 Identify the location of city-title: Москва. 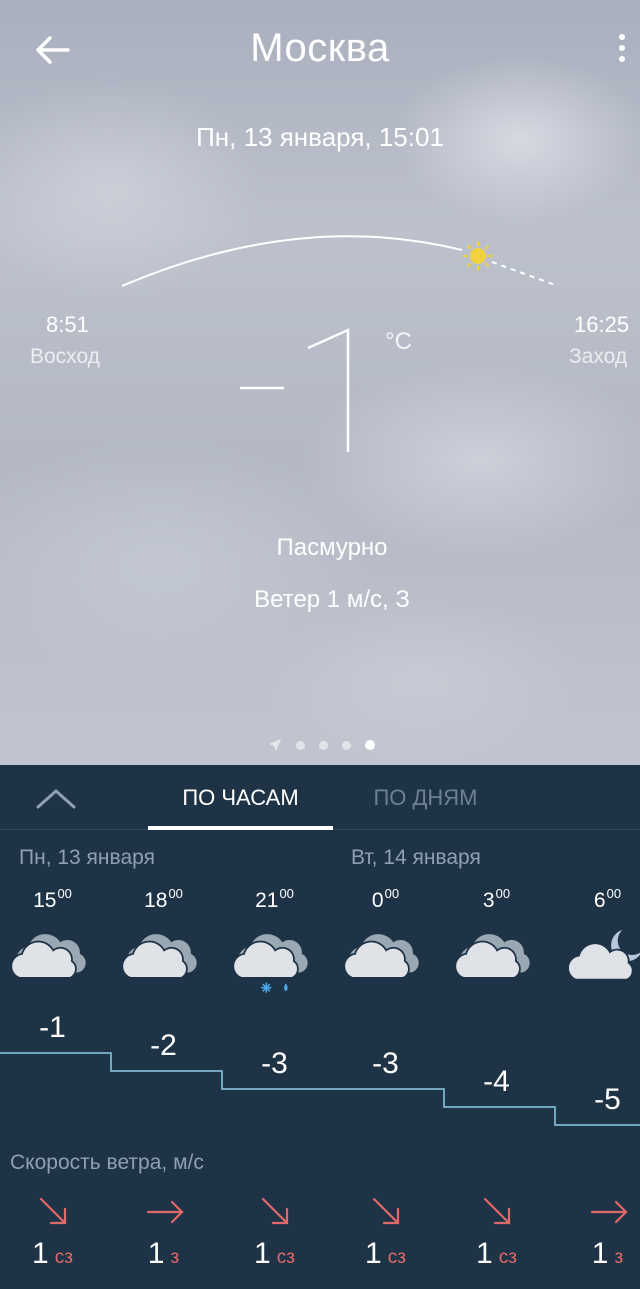
(320, 48).